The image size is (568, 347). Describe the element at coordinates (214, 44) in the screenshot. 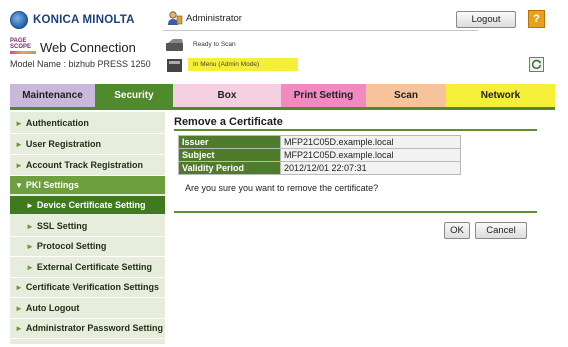

I see `status-ready: Ready to Scan` at that location.